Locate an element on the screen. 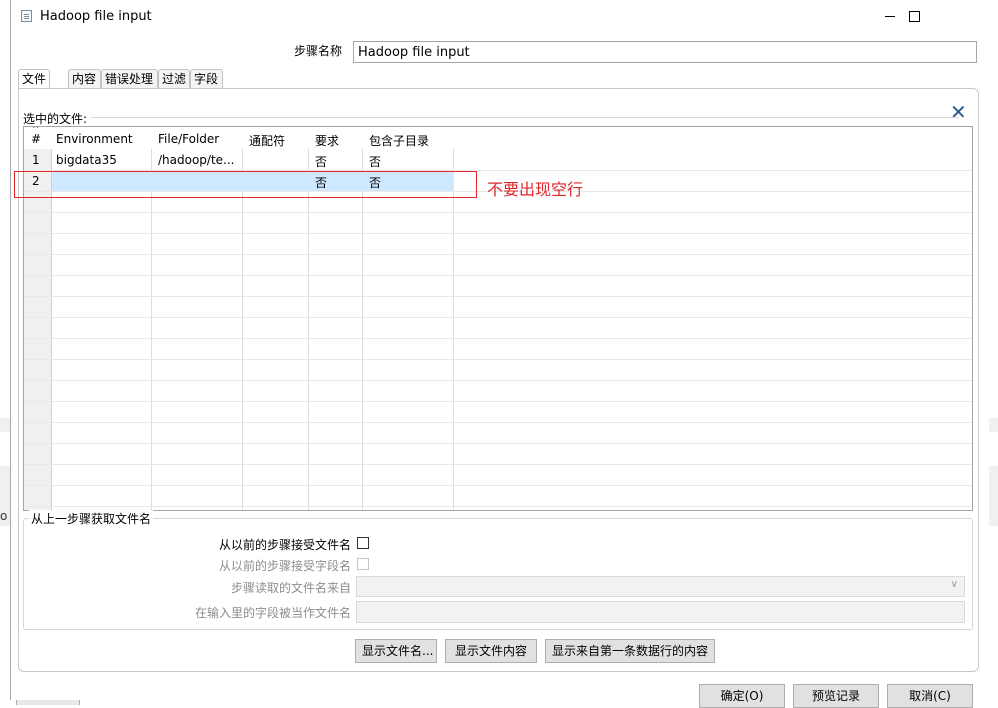 The height and width of the screenshot is (708, 998). background-text-fragment: o is located at coordinates (4, 516).